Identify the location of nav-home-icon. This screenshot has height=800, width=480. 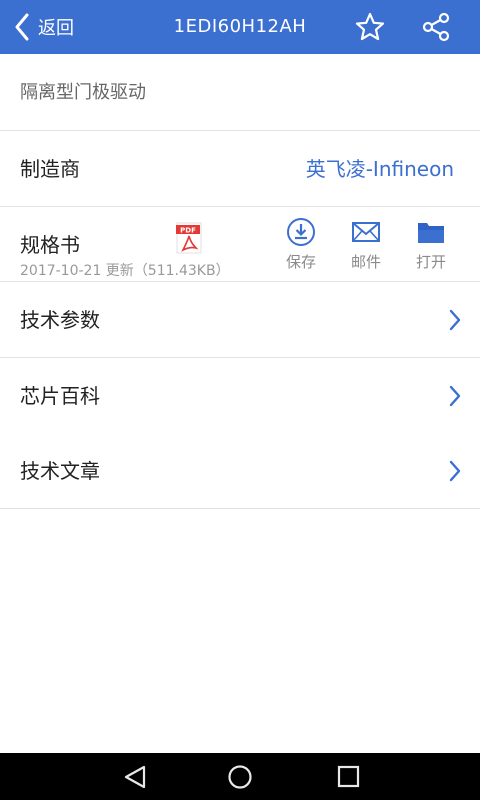
(240, 777).